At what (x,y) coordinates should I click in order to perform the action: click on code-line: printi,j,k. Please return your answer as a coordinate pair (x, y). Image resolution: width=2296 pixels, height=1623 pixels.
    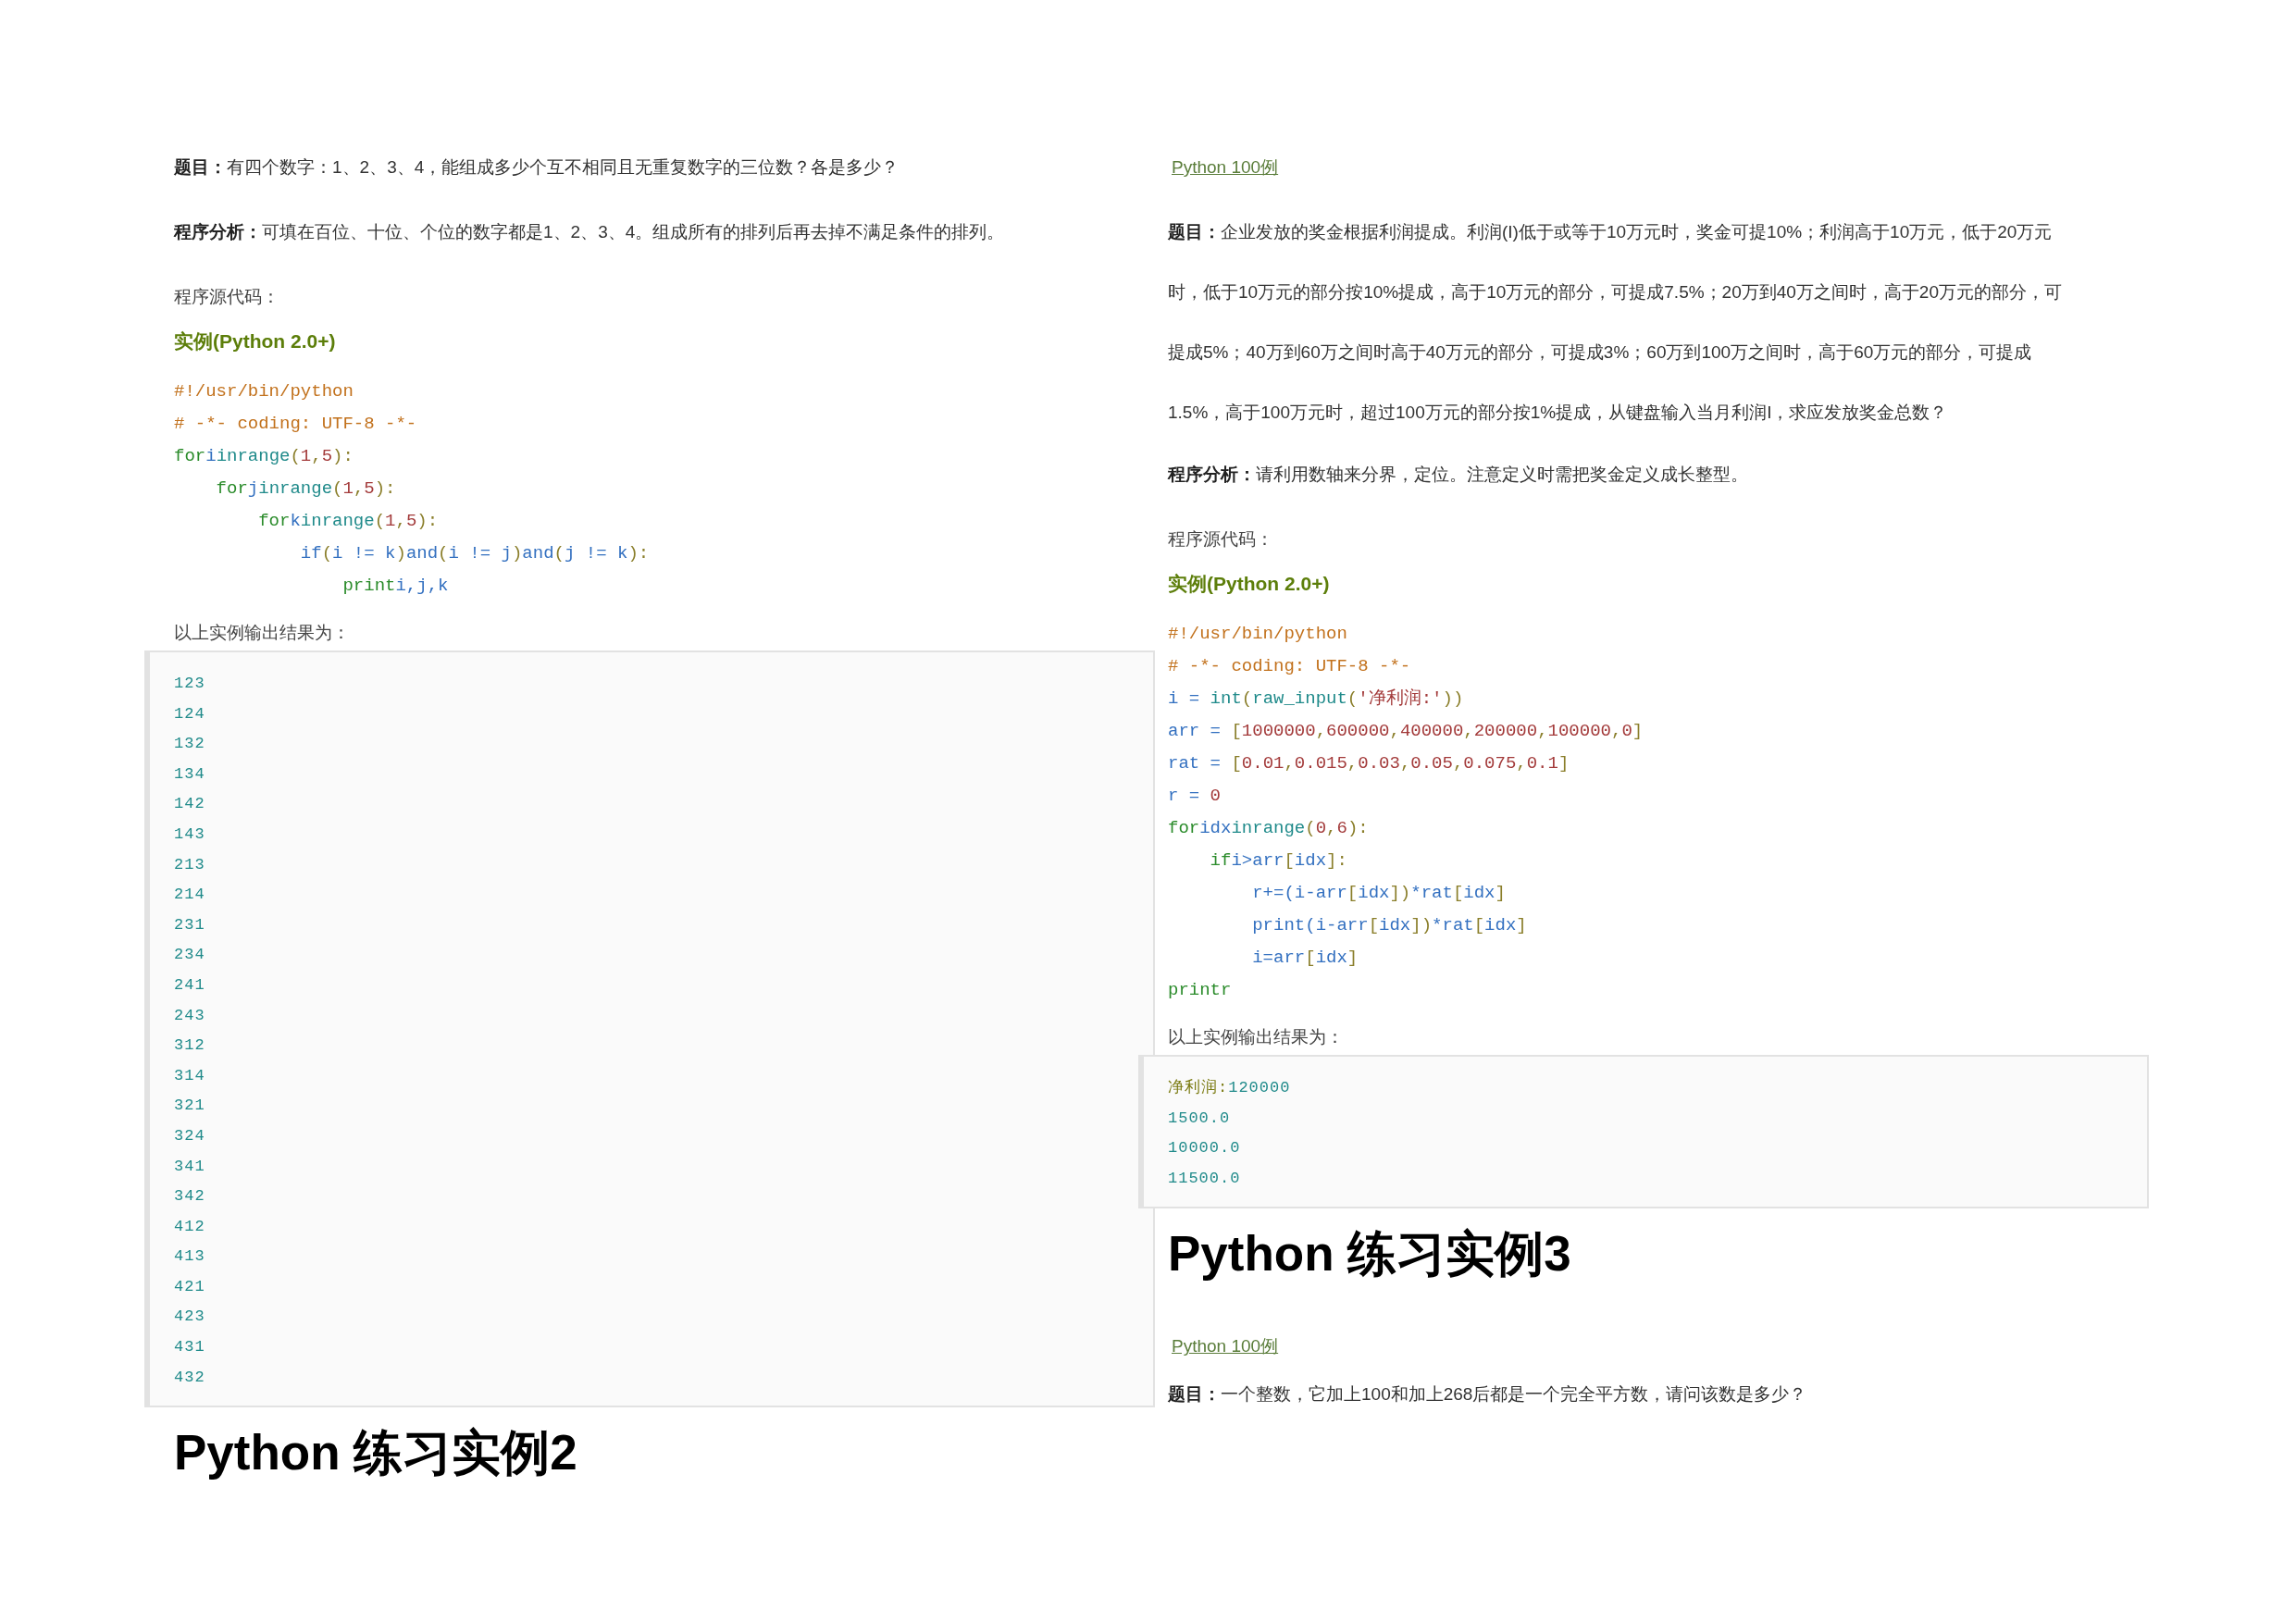
    Looking at the image, I should click on (395, 586).